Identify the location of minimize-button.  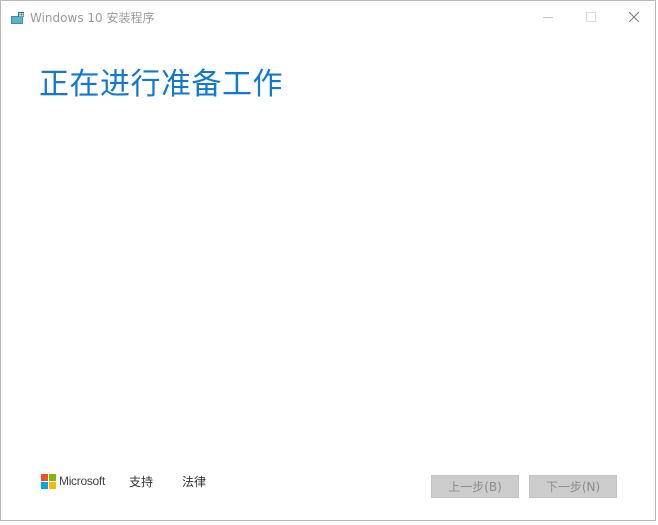
(548, 17).